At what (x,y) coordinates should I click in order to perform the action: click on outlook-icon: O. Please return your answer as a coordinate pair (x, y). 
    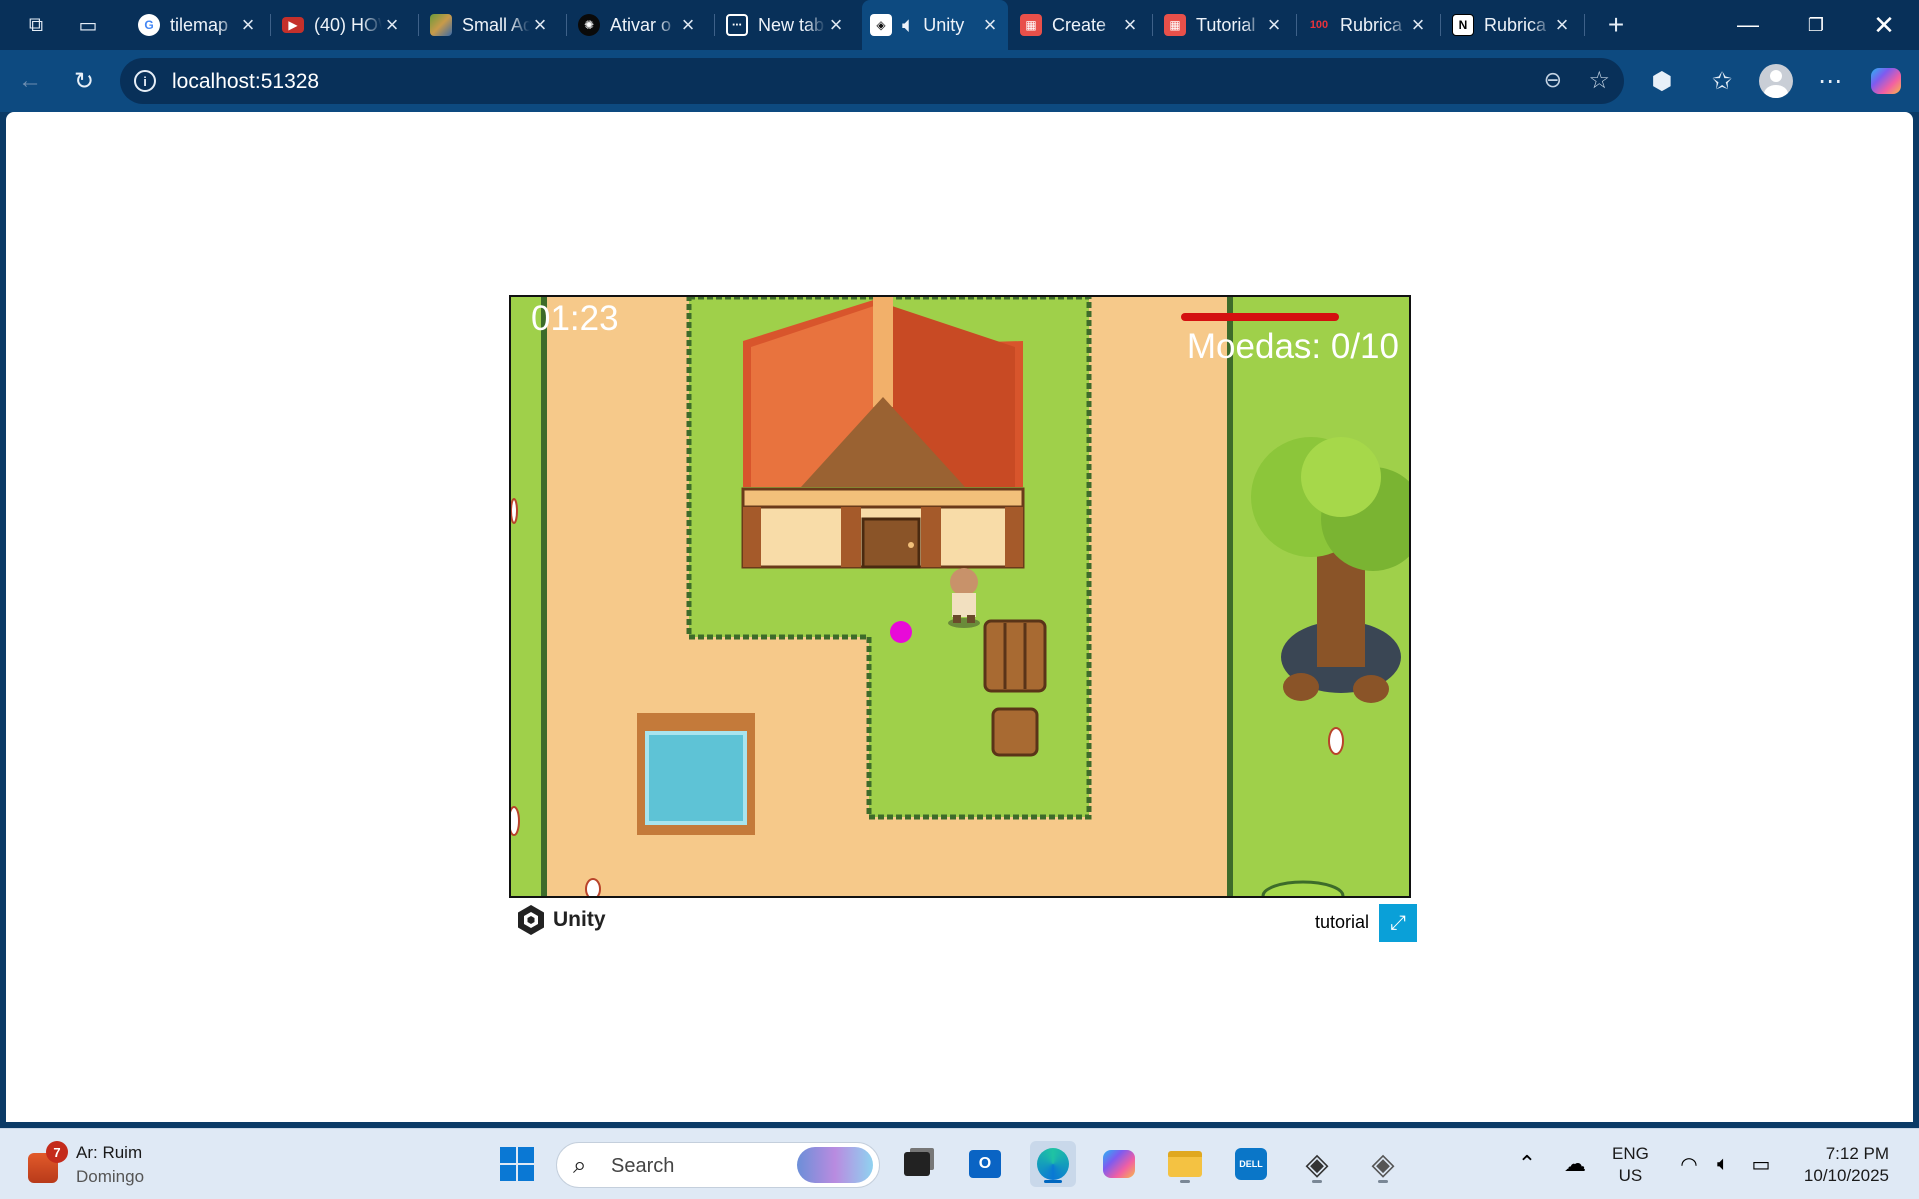
    Looking at the image, I should click on (985, 1164).